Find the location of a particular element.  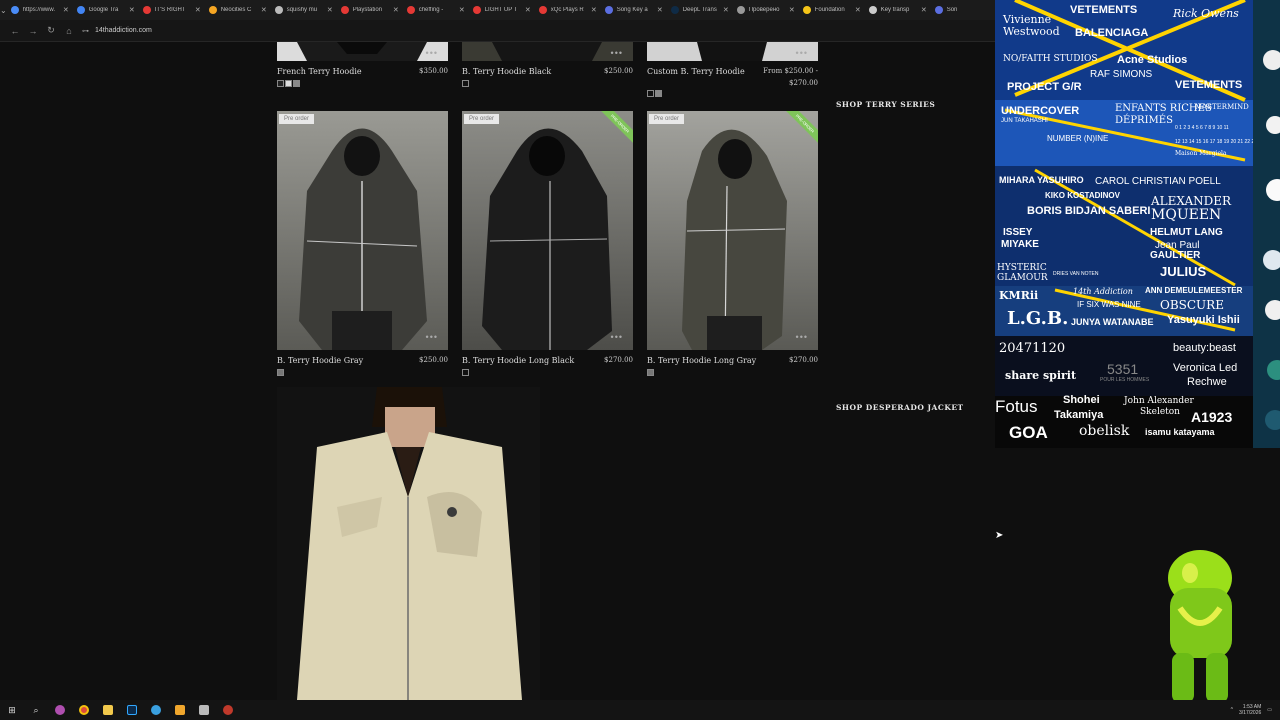

browser-tab: Playstation ✕ is located at coordinates (370, 10).